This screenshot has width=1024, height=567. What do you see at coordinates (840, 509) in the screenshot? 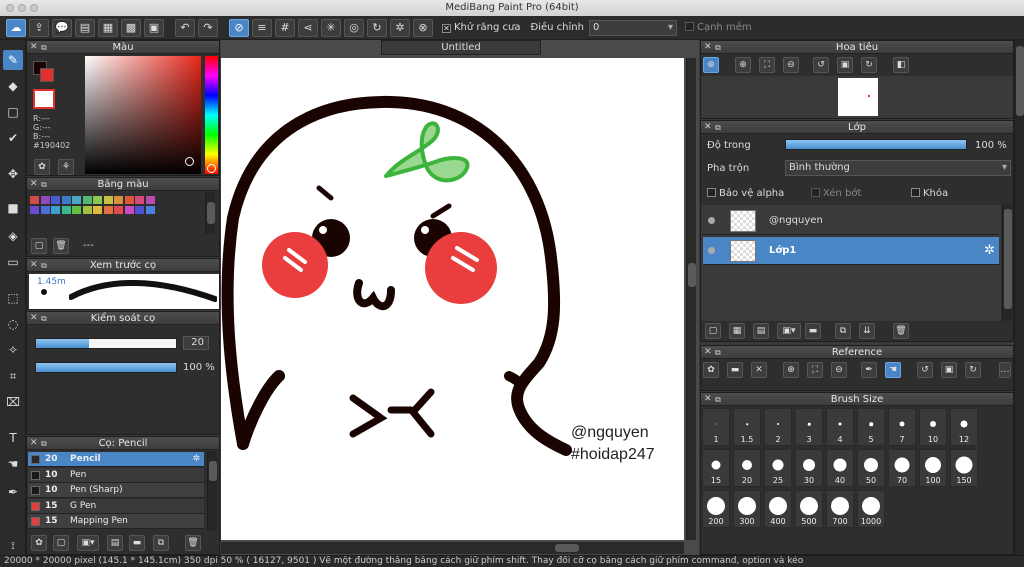
I see `brush-size-preset: 700` at bounding box center [840, 509].